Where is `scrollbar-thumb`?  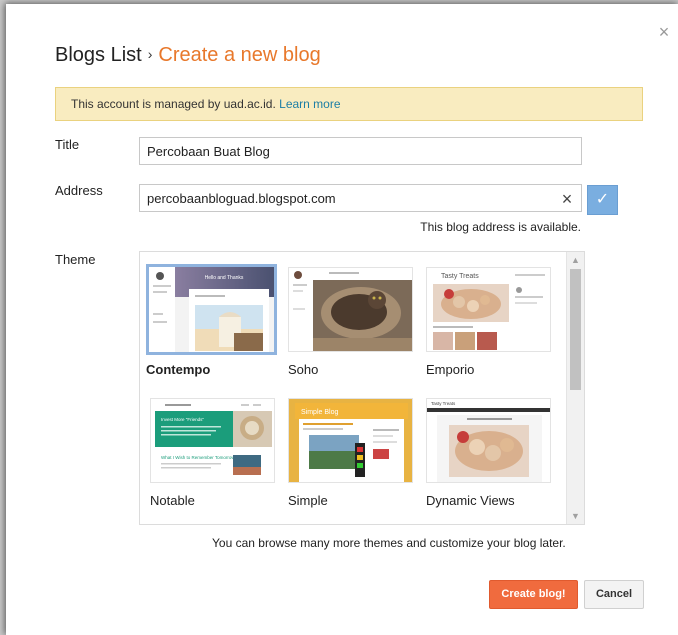
scrollbar-thumb is located at coordinates (575, 329).